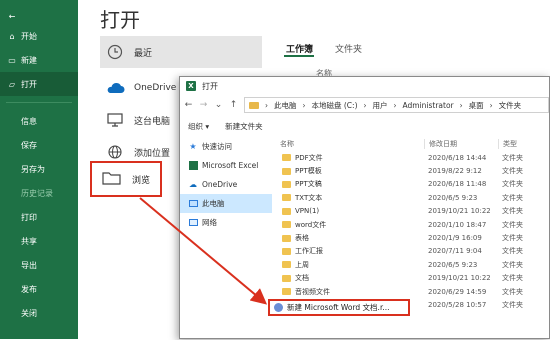 The height and width of the screenshot is (340, 550). What do you see at coordinates (12, 36) in the screenshot?
I see `home-icon: ⌂` at bounding box center [12, 36].